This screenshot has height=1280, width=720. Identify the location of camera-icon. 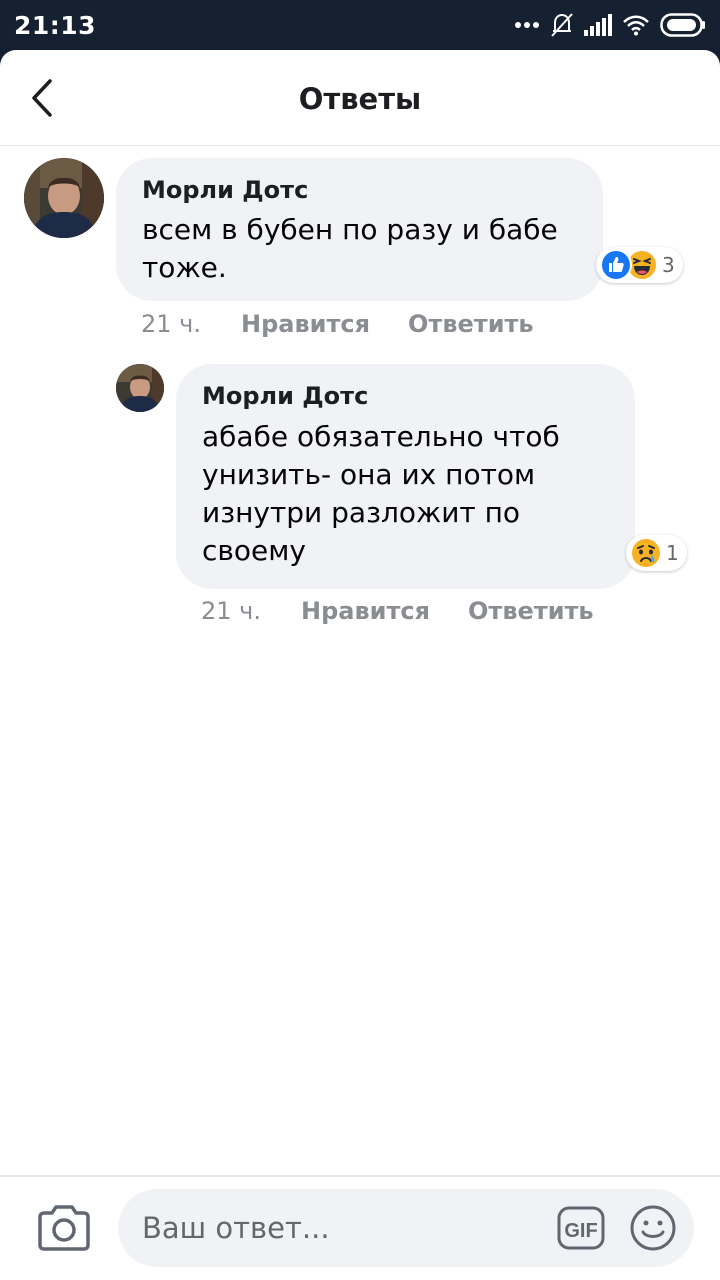
(64, 1228).